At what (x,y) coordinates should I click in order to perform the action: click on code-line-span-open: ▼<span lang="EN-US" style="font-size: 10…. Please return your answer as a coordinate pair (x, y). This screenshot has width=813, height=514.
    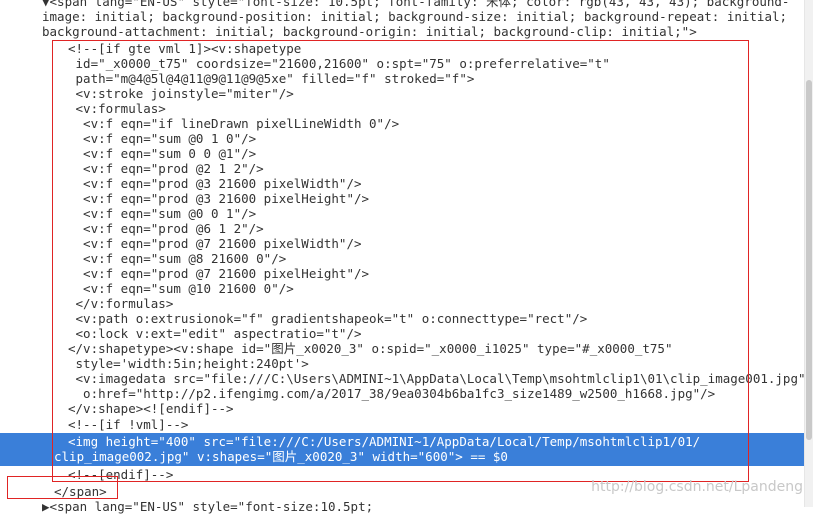
    Looking at the image, I should click on (415, 4).